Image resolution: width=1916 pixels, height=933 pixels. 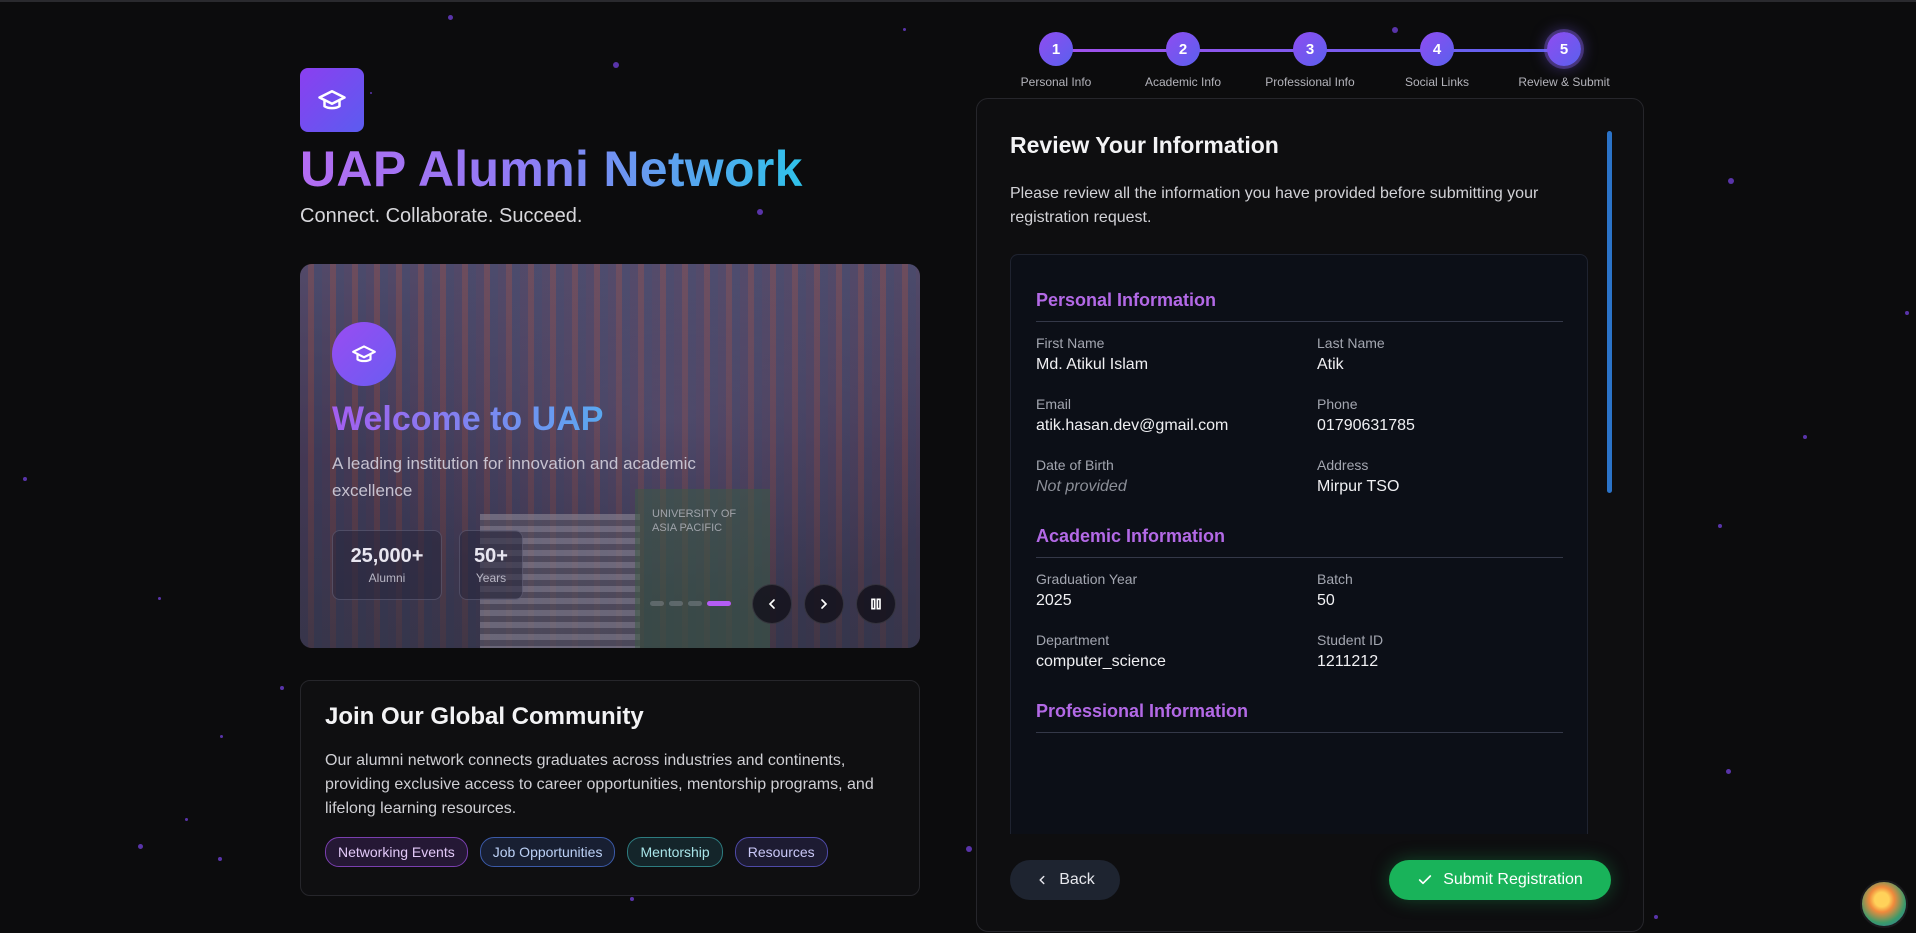 I want to click on back-button: Back, so click(x=1065, y=880).